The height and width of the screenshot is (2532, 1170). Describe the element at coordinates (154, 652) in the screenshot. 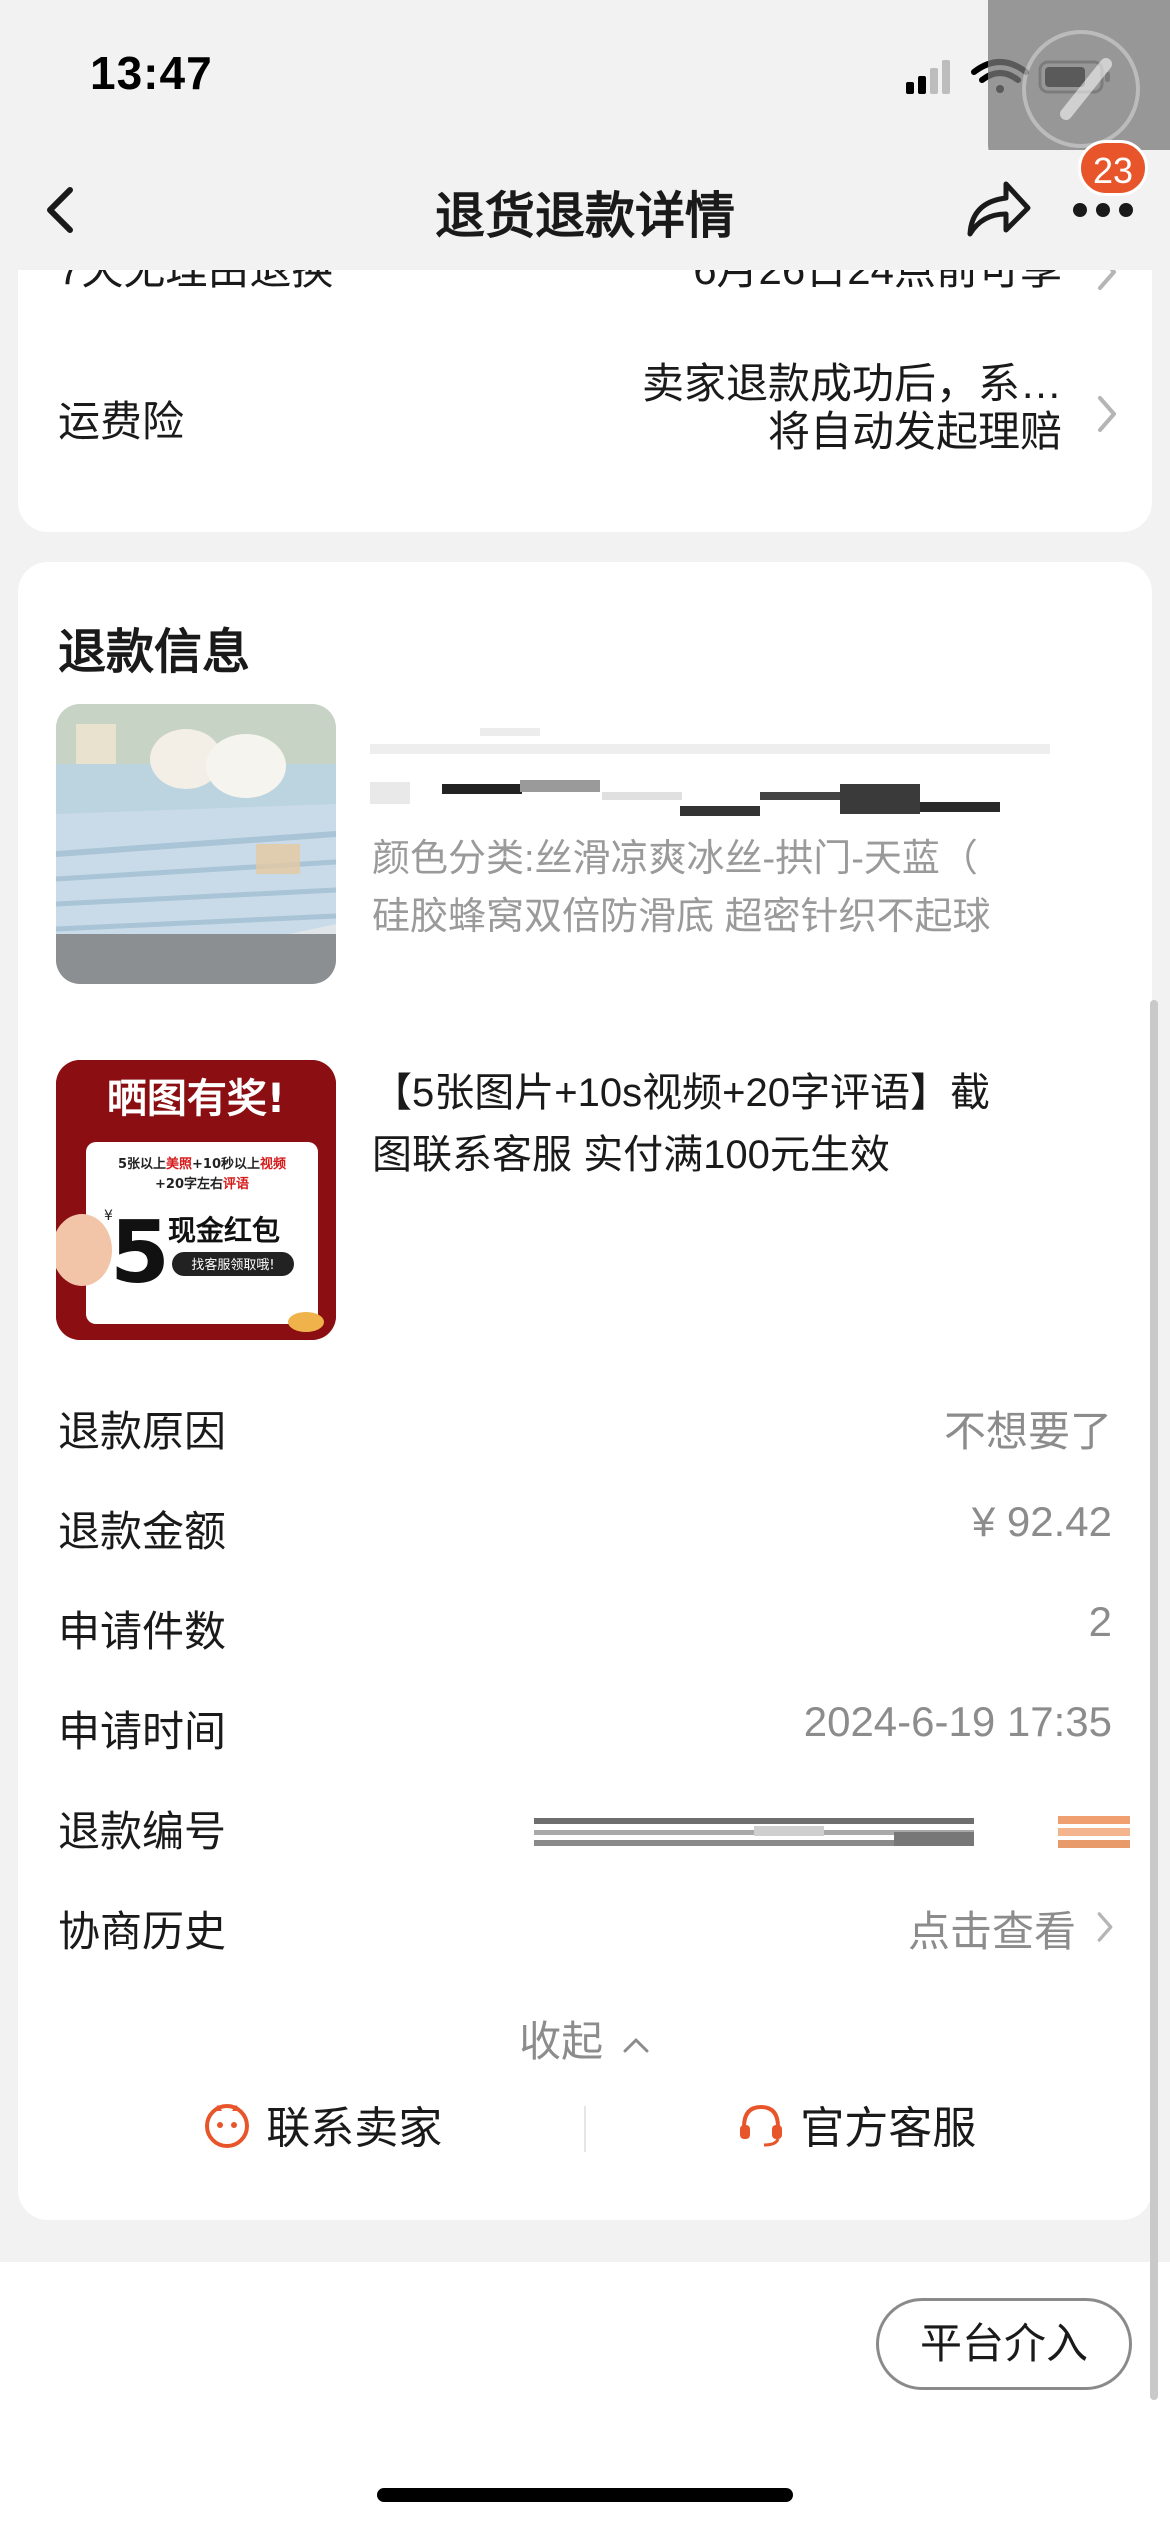

I see `section-title: 退款信息` at that location.